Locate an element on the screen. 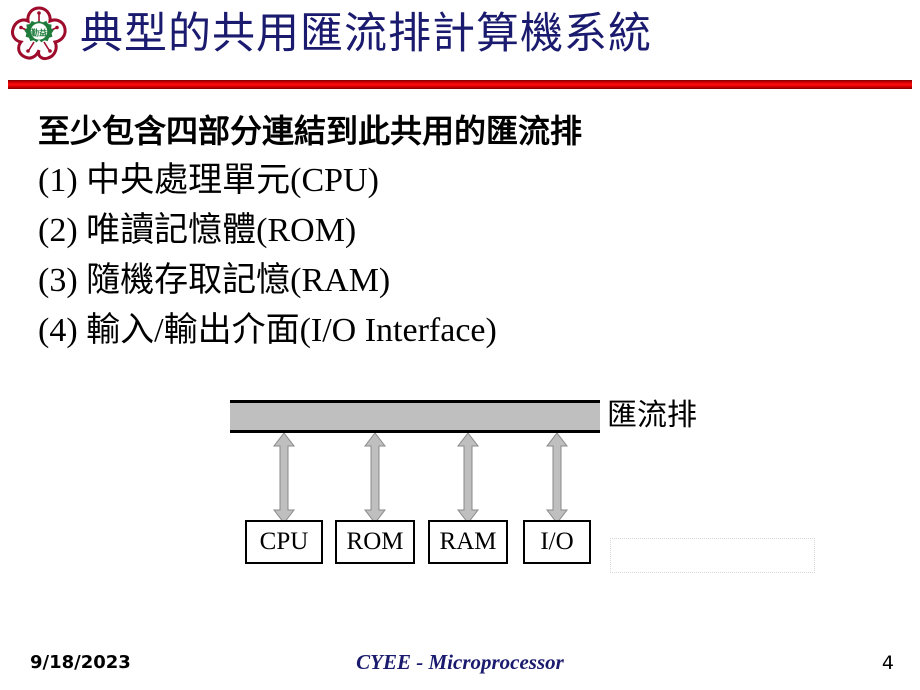 This screenshot has height=690, width=920. unit-box-ram: RAM is located at coordinates (468, 542).